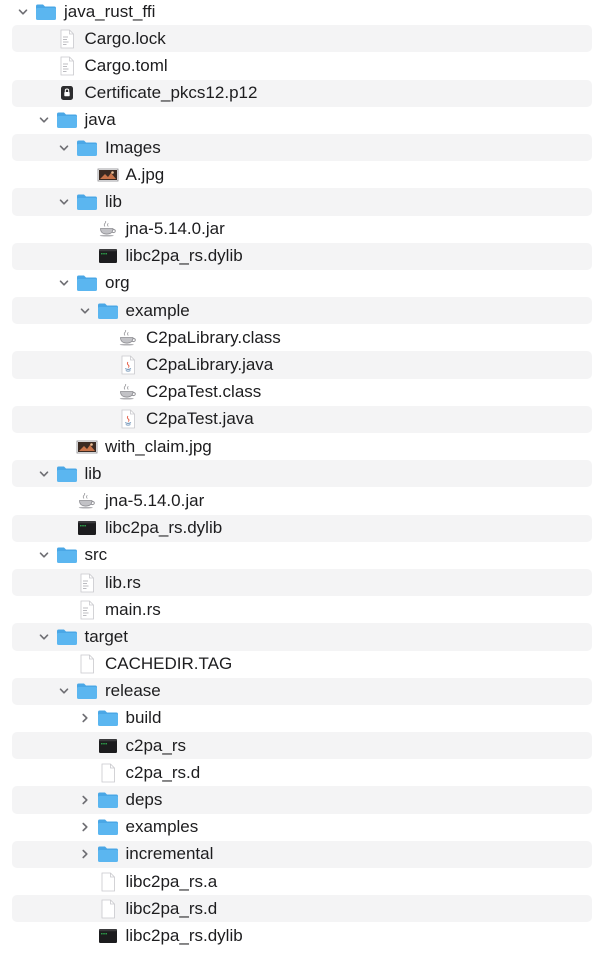 The height and width of the screenshot is (954, 592). Describe the element at coordinates (296, 12) in the screenshot. I see `folder-row: java_rust_ffi` at that location.